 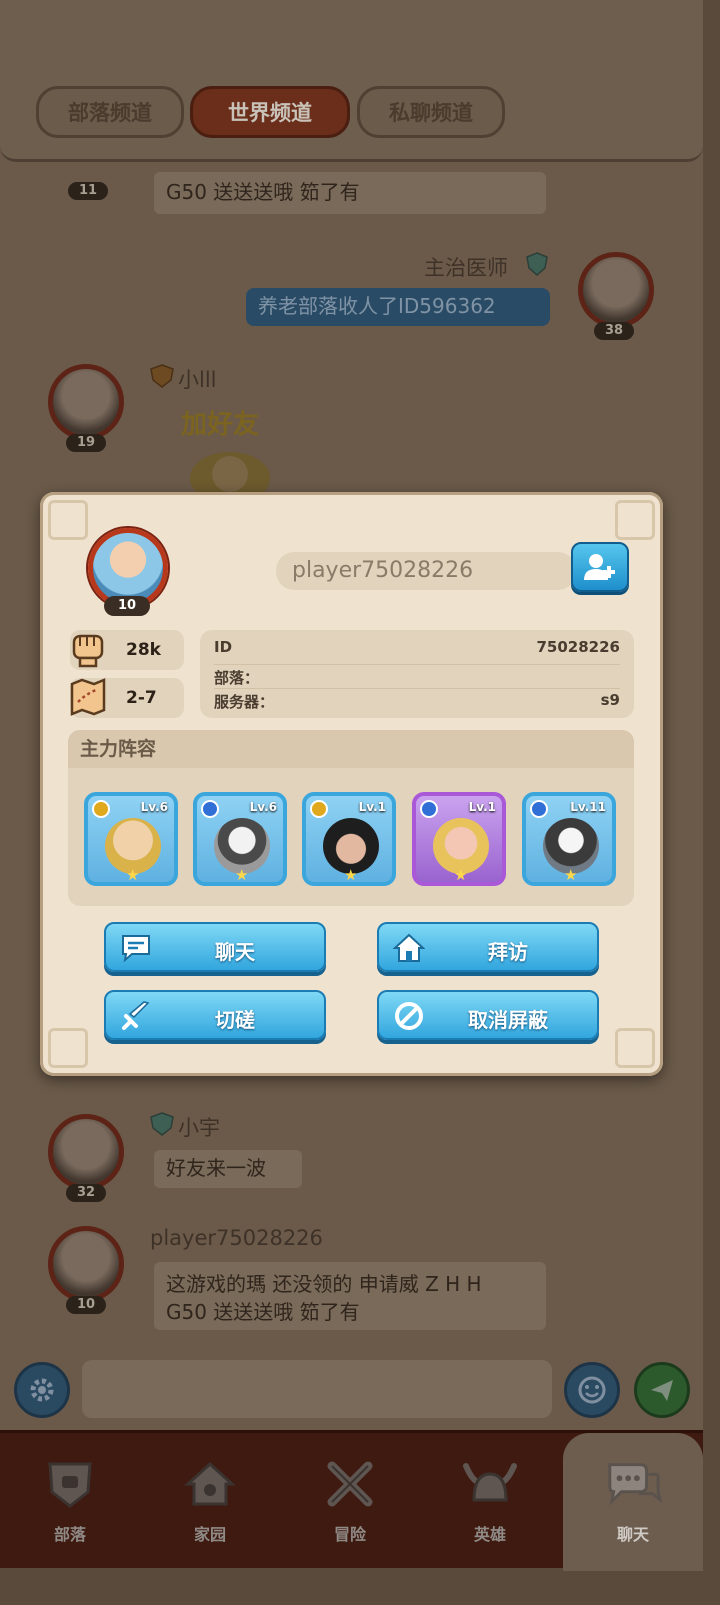 I want to click on sender-name: 小lll, so click(x=197, y=380).